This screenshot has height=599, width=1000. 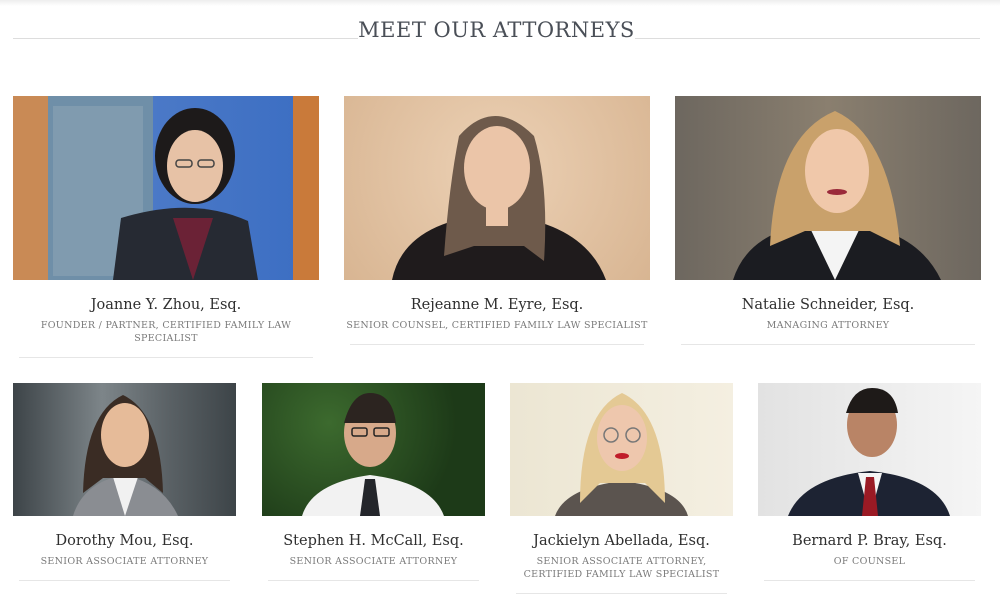 I want to click on attorney-name: Jackielyn Abellada, Esq., so click(x=621, y=541).